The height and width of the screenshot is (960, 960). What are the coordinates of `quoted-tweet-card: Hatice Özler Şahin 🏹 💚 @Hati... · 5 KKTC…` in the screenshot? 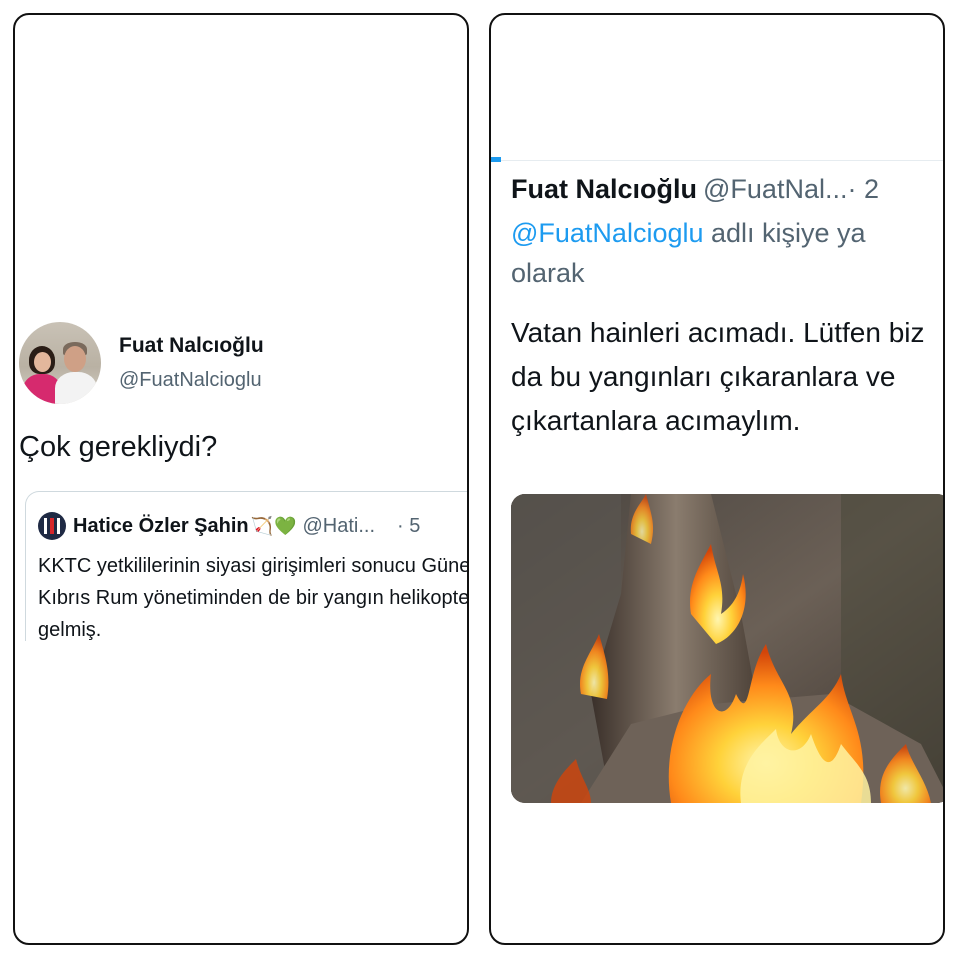 It's located at (246, 566).